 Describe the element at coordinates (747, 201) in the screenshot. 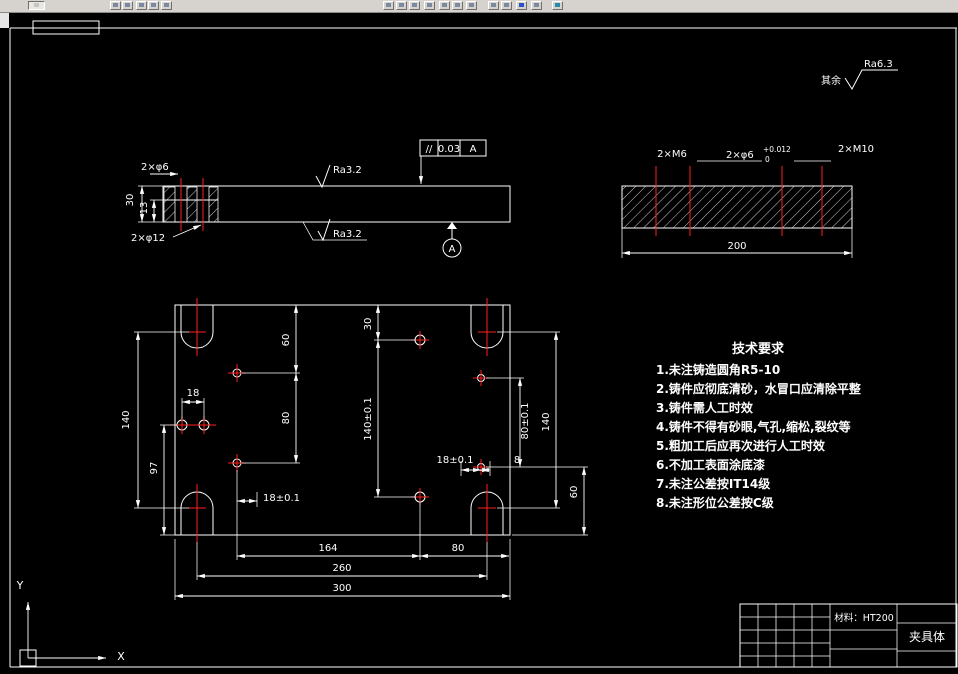

I see `section-view: 2×M6 2×φ6 +0.012 0 2×M10 200` at that location.